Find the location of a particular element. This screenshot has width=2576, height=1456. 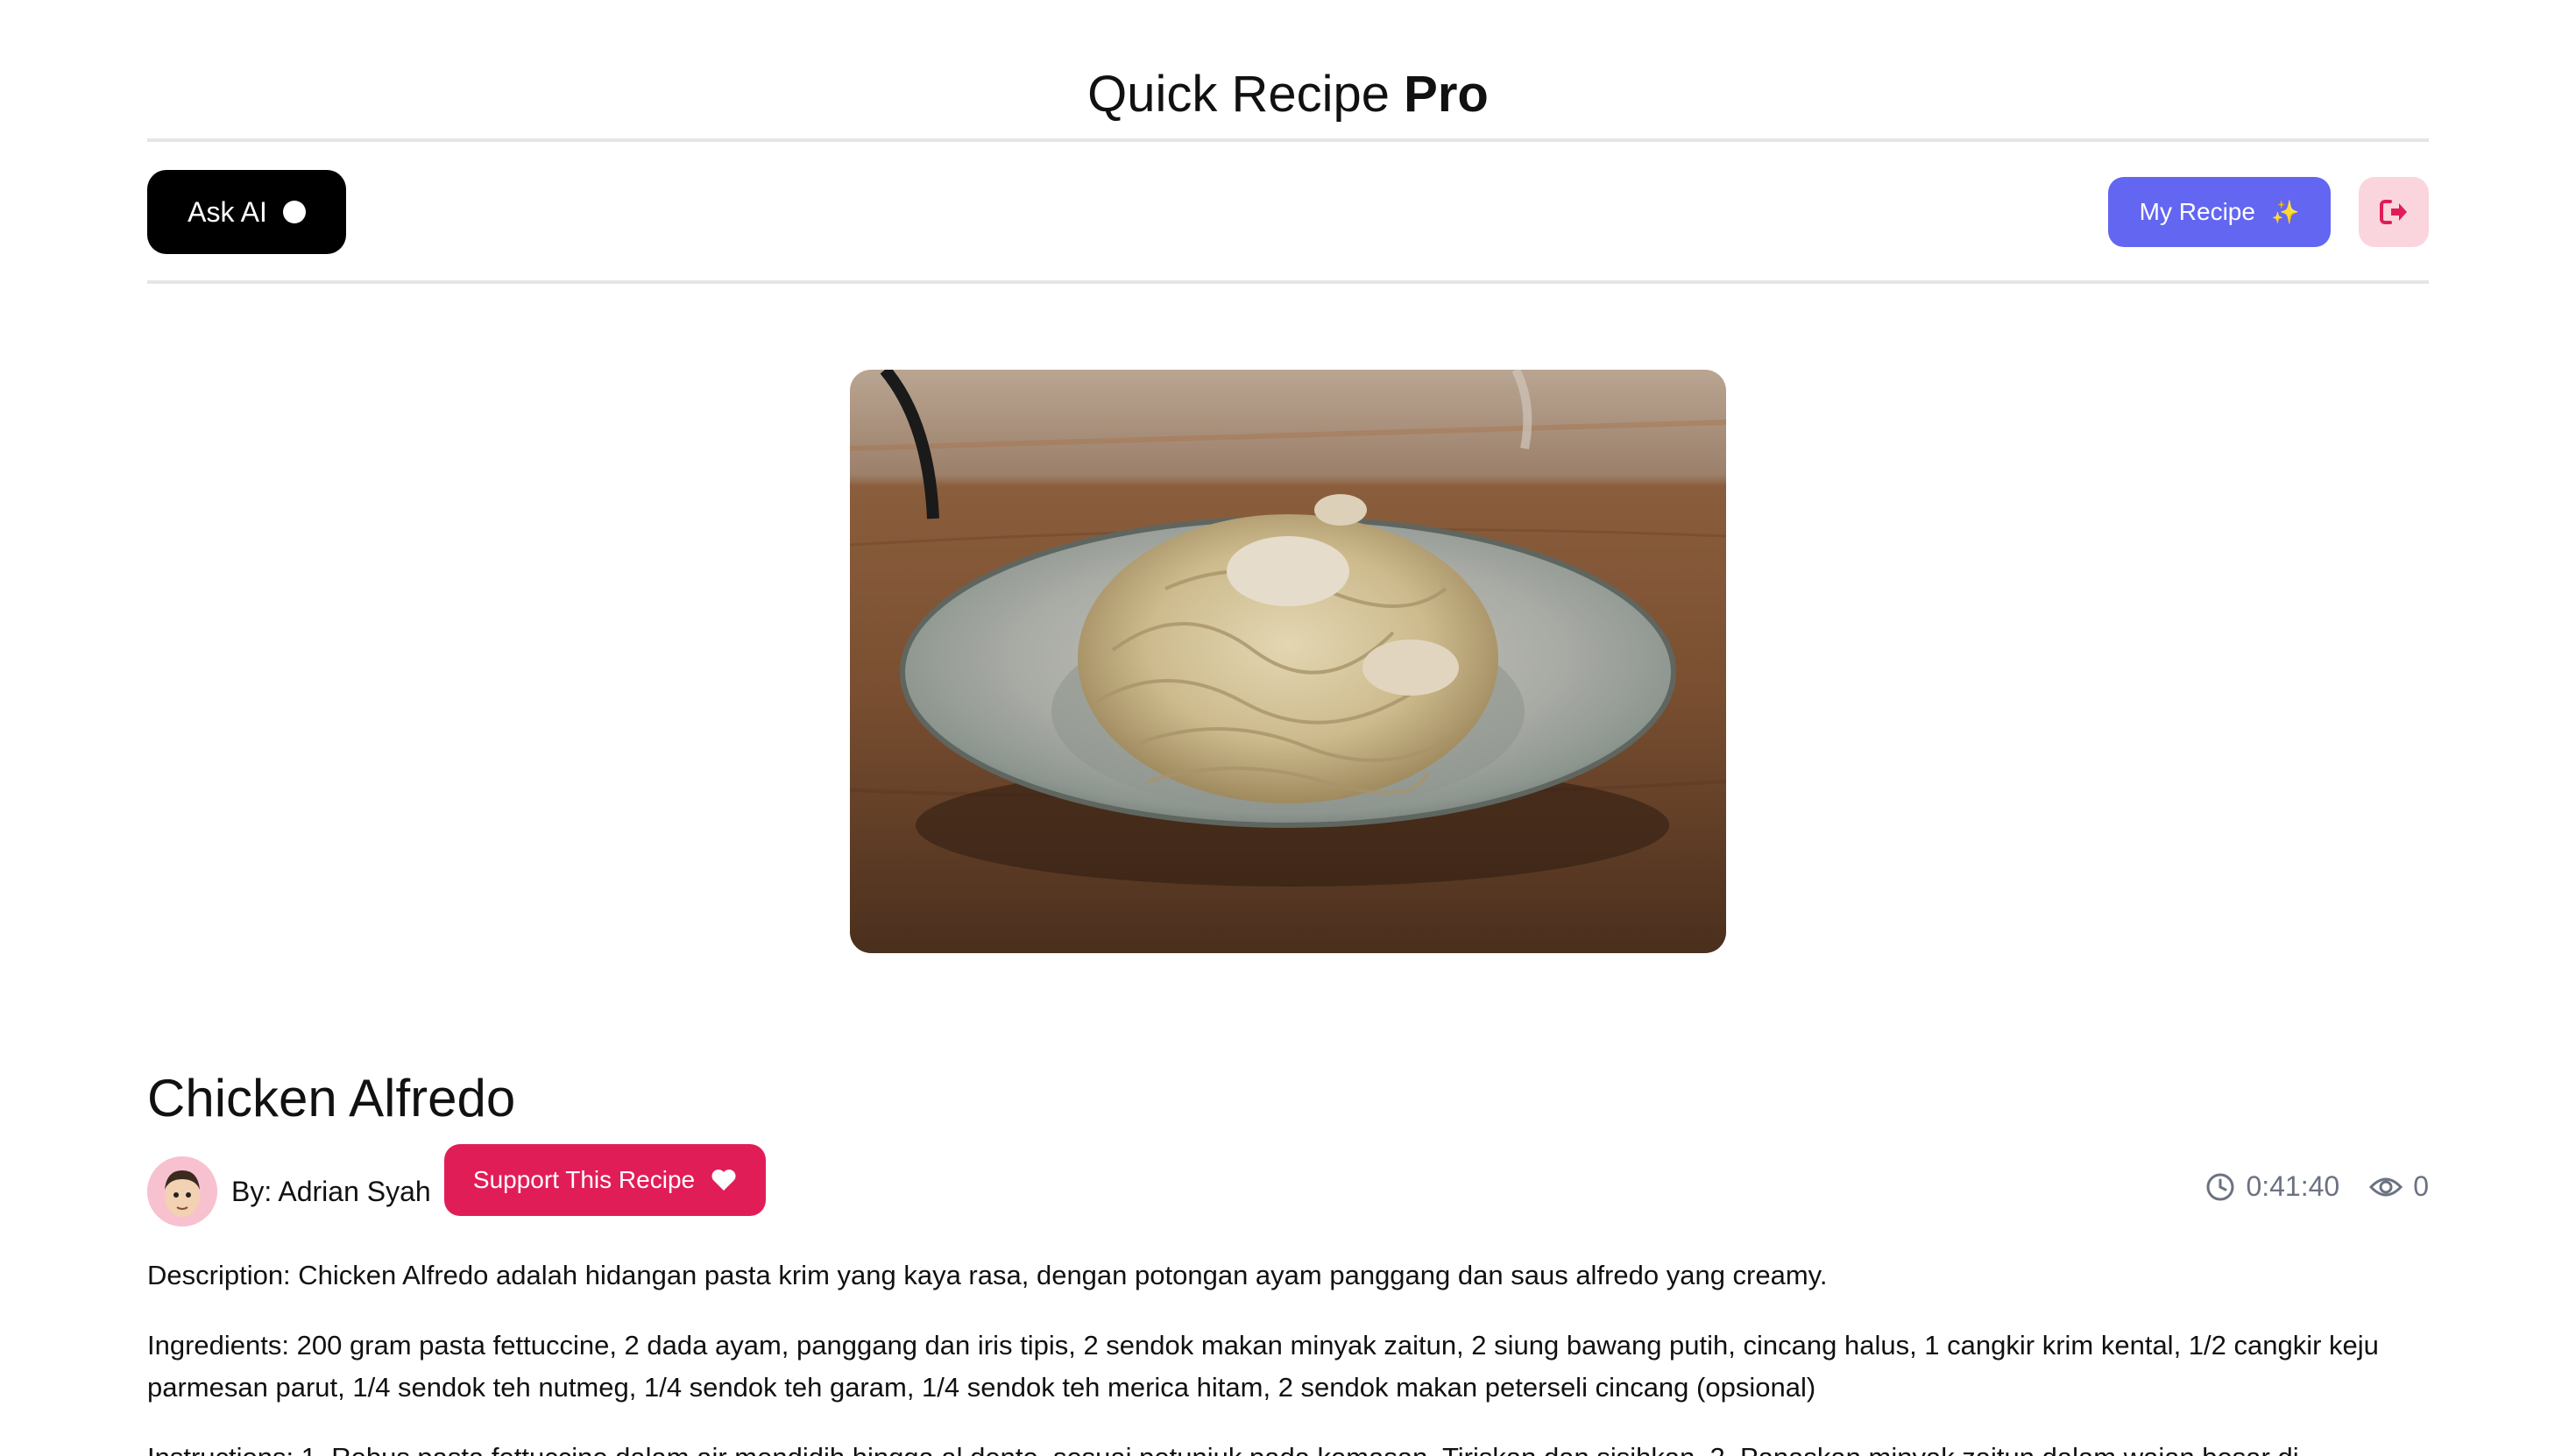

logout-button is located at coordinates (2394, 212).